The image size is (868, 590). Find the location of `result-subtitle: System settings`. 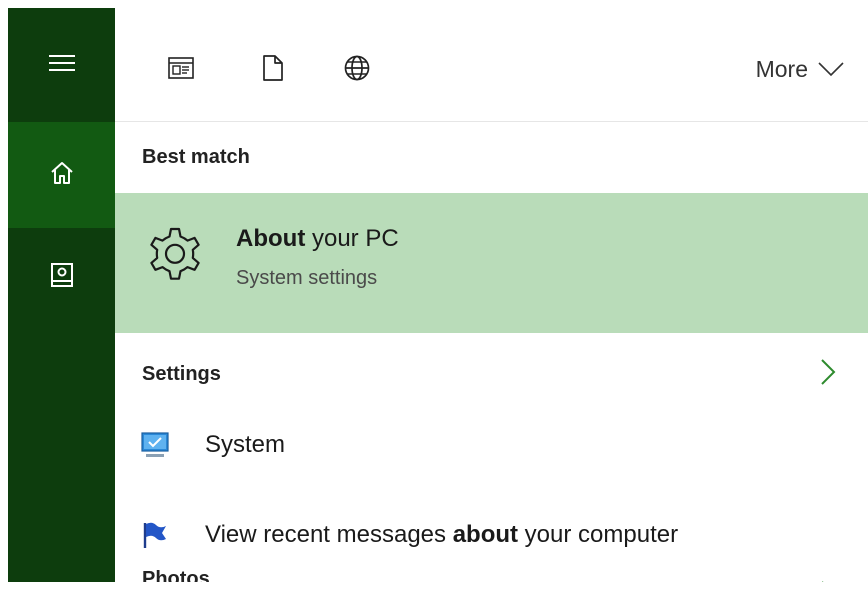

result-subtitle: System settings is located at coordinates (307, 278).